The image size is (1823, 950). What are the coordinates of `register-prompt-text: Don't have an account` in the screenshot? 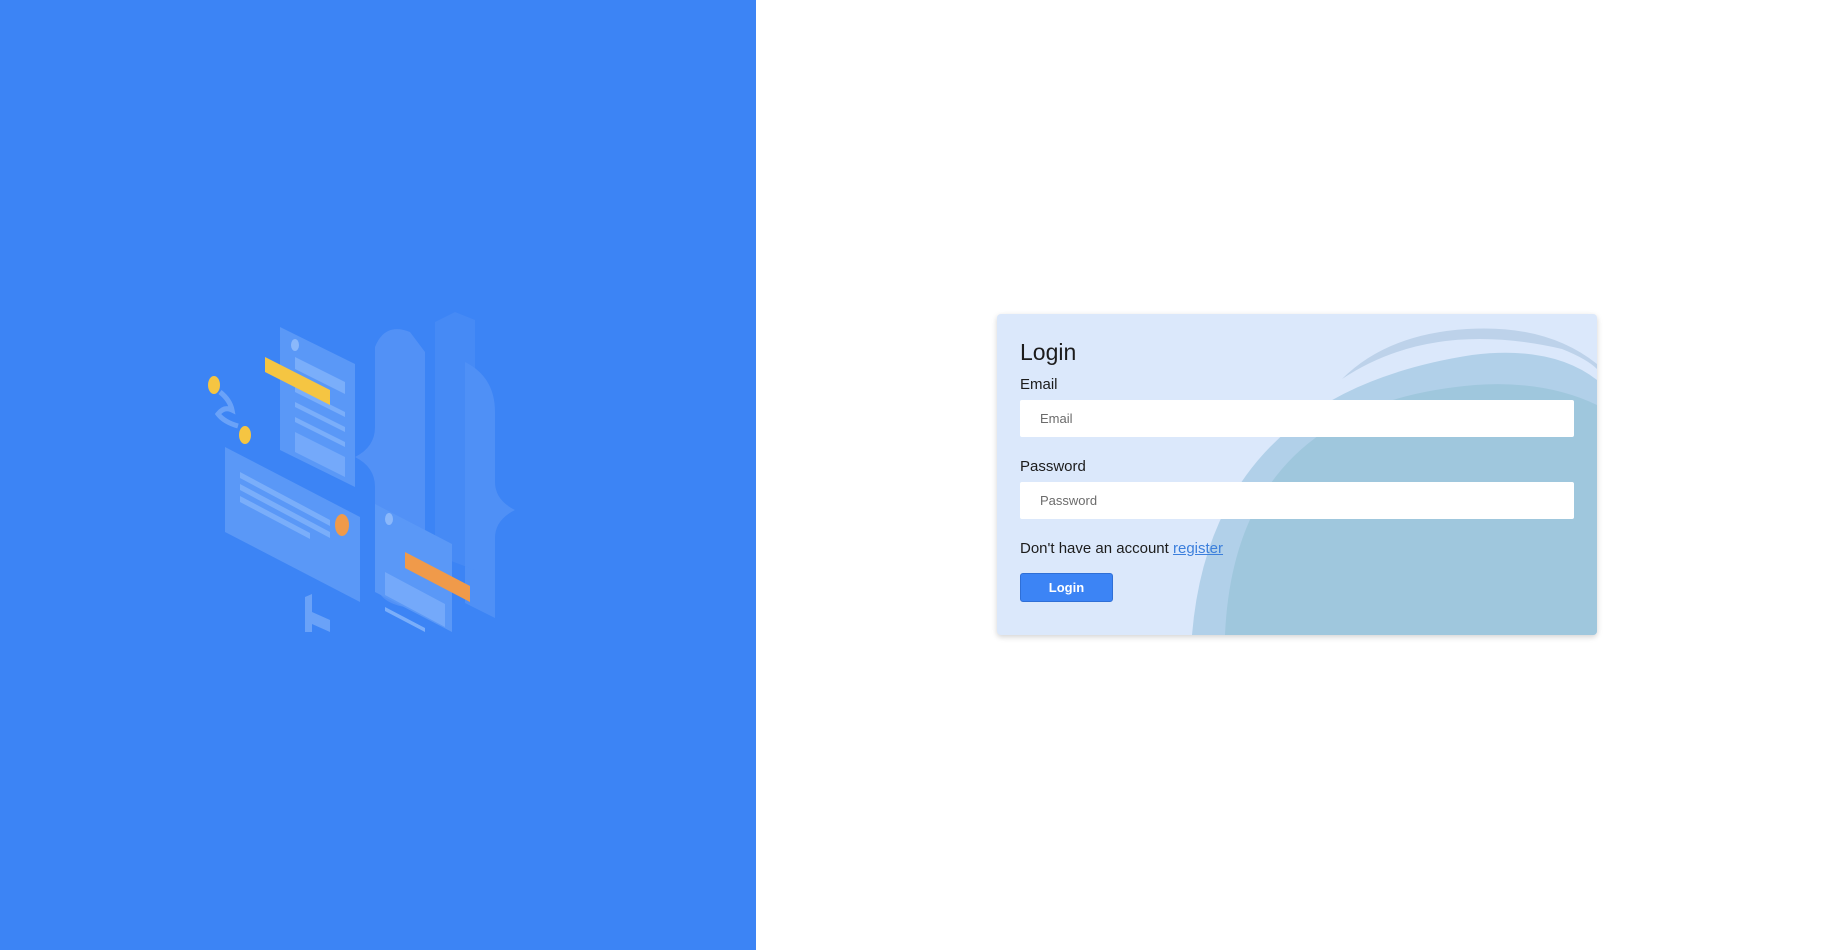 It's located at (1094, 548).